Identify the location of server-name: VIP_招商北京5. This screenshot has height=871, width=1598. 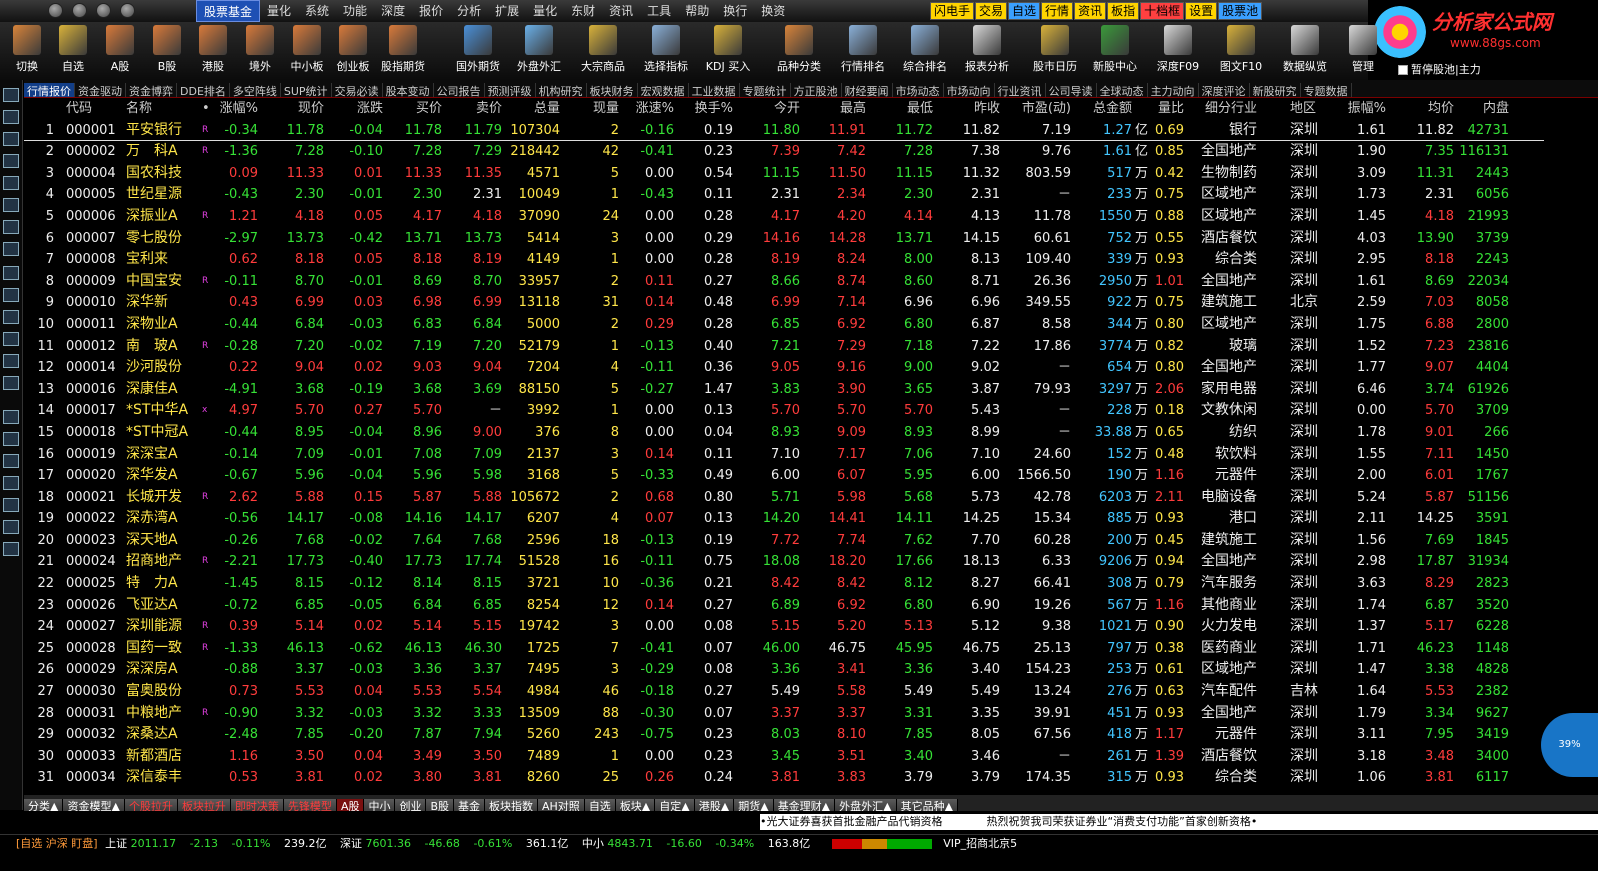
(980, 844).